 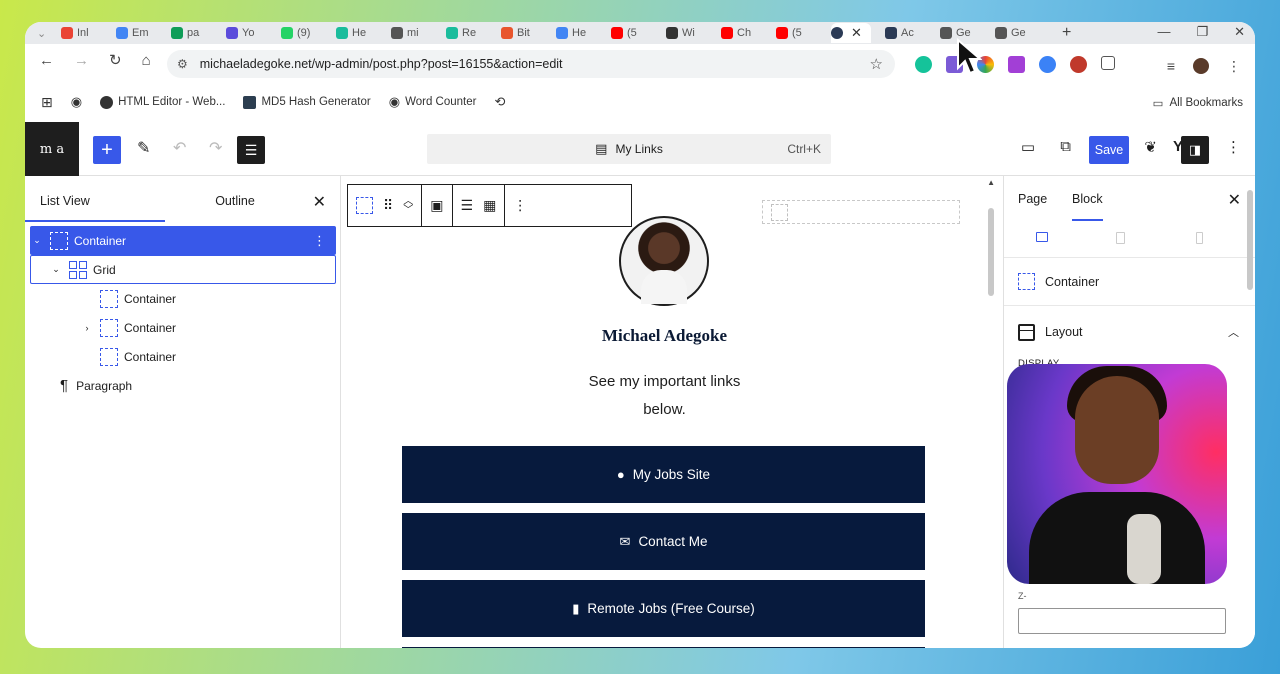 What do you see at coordinates (319, 202) in the screenshot?
I see `close-list-view-icon: ✕` at bounding box center [319, 202].